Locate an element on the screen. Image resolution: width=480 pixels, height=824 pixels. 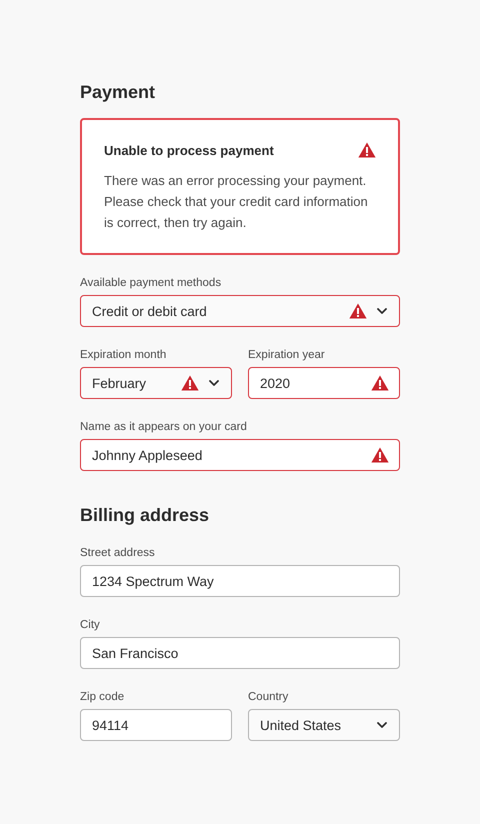
field-label: Zip code is located at coordinates (103, 697).